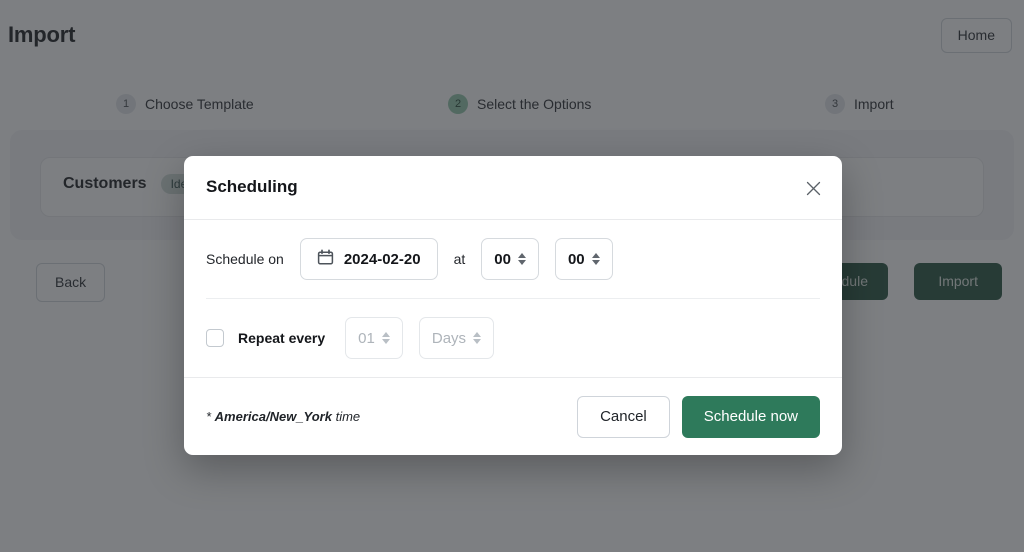  I want to click on schedule-date-value: 2024-02-20, so click(382, 259).